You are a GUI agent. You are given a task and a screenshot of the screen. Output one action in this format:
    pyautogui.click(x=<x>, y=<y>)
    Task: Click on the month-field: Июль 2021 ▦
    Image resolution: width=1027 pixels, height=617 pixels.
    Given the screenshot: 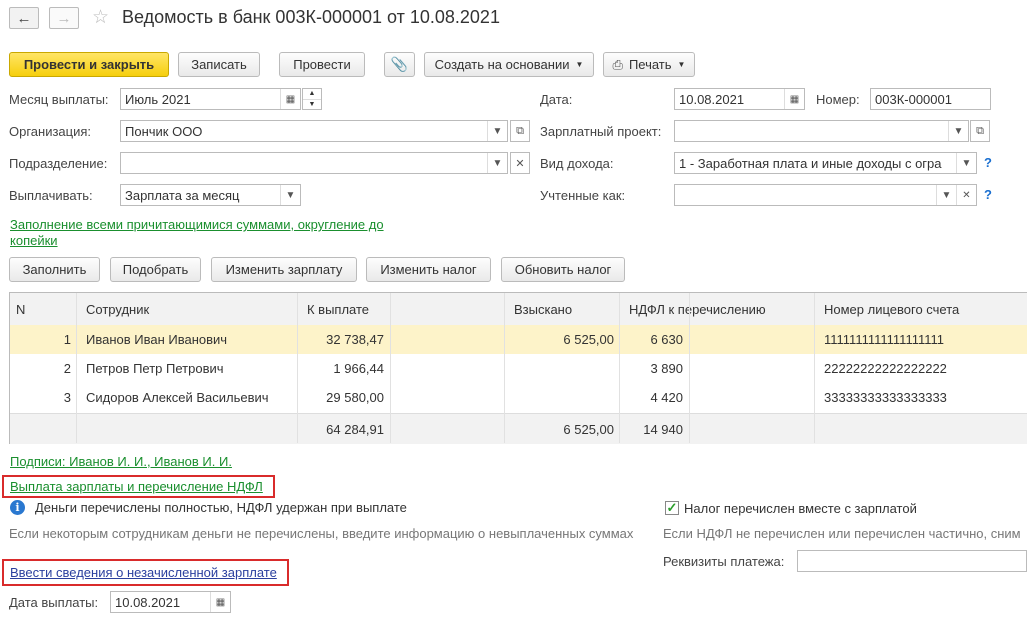 What is the action you would take?
    pyautogui.click(x=210, y=99)
    